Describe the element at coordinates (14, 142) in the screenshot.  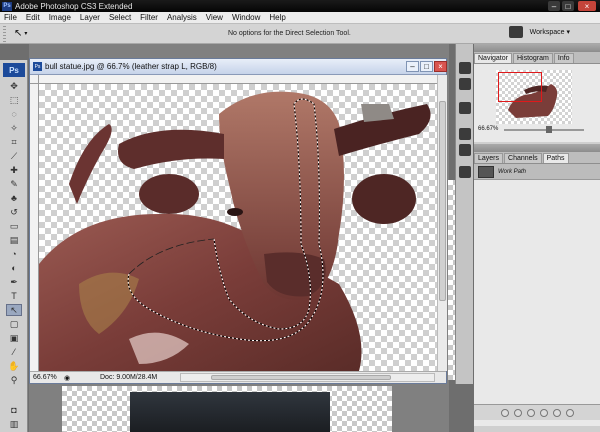
I see `crop-tool-icon: ⌗` at that location.